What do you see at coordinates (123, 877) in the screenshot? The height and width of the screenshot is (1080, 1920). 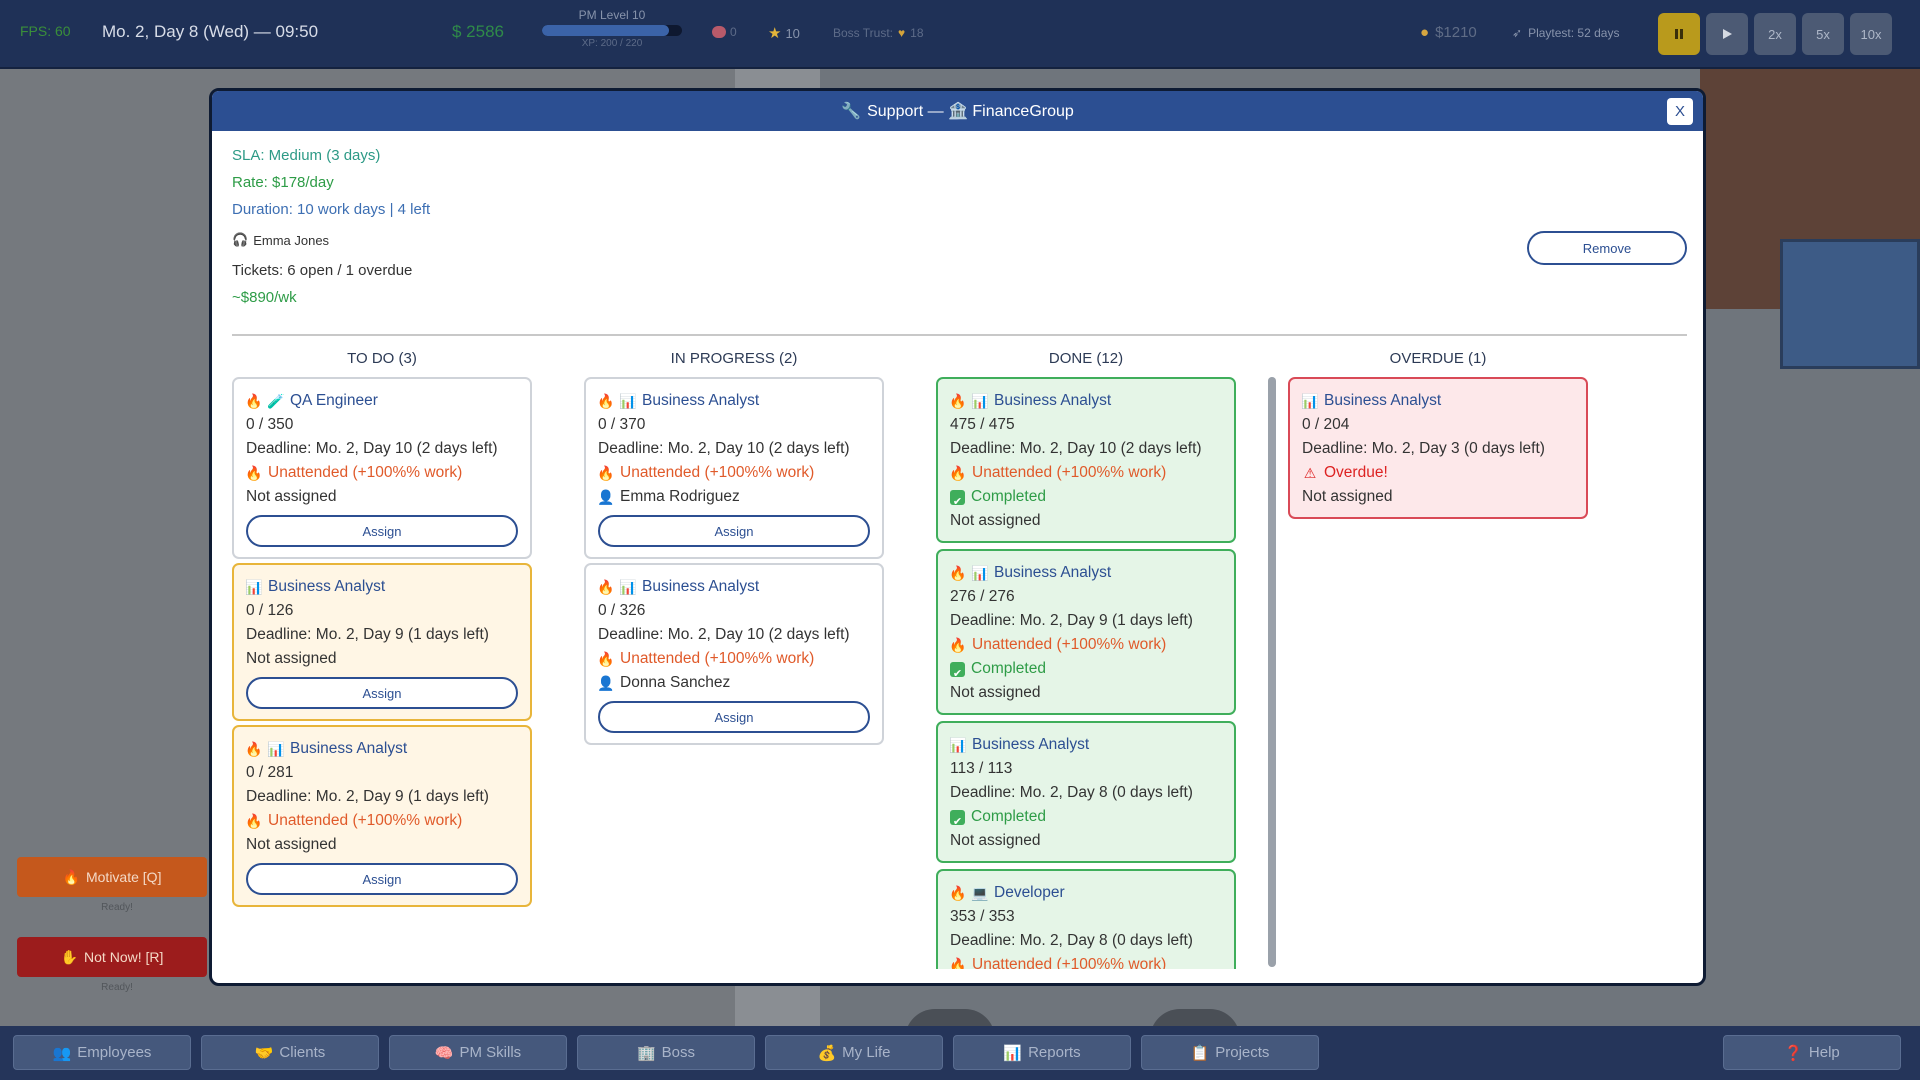 I see `motivate-label: Motivate [Q]` at bounding box center [123, 877].